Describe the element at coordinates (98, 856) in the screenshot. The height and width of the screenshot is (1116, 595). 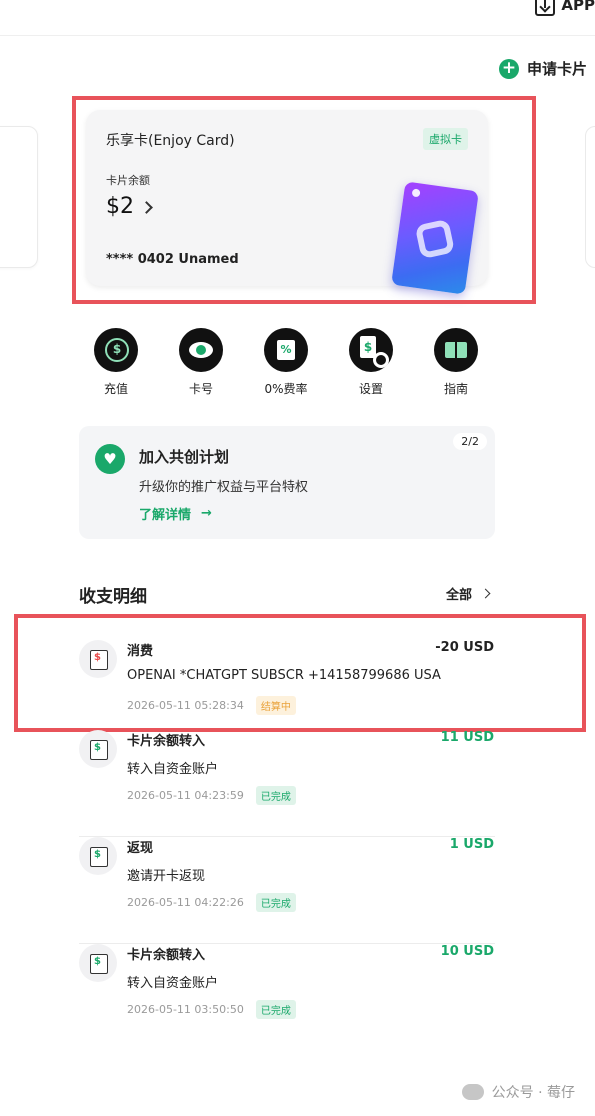
I see `cashback-icon` at that location.